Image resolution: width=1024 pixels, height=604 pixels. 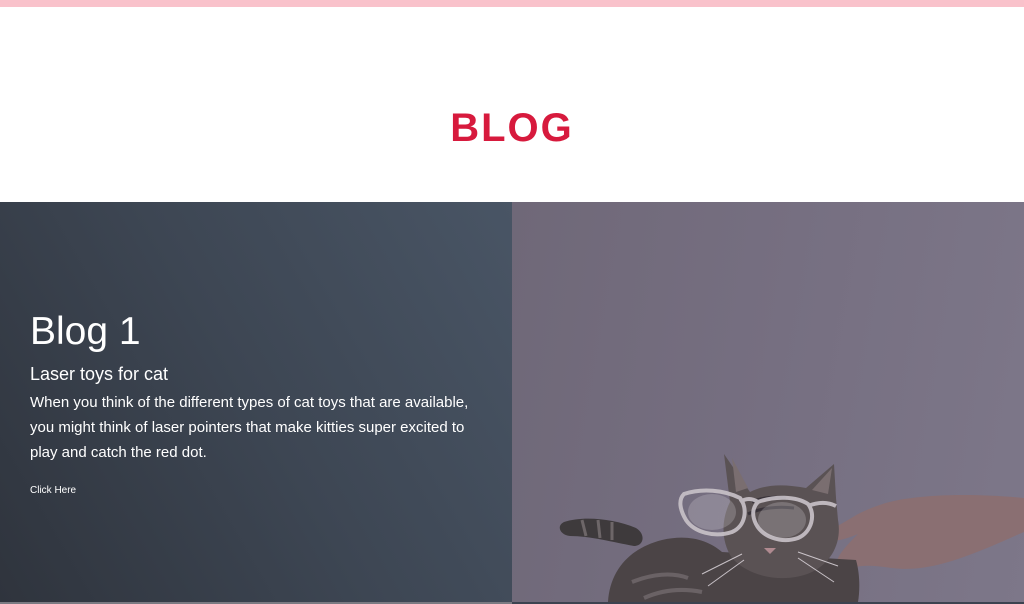 What do you see at coordinates (512, 3) in the screenshot?
I see `top-accent-bar` at bounding box center [512, 3].